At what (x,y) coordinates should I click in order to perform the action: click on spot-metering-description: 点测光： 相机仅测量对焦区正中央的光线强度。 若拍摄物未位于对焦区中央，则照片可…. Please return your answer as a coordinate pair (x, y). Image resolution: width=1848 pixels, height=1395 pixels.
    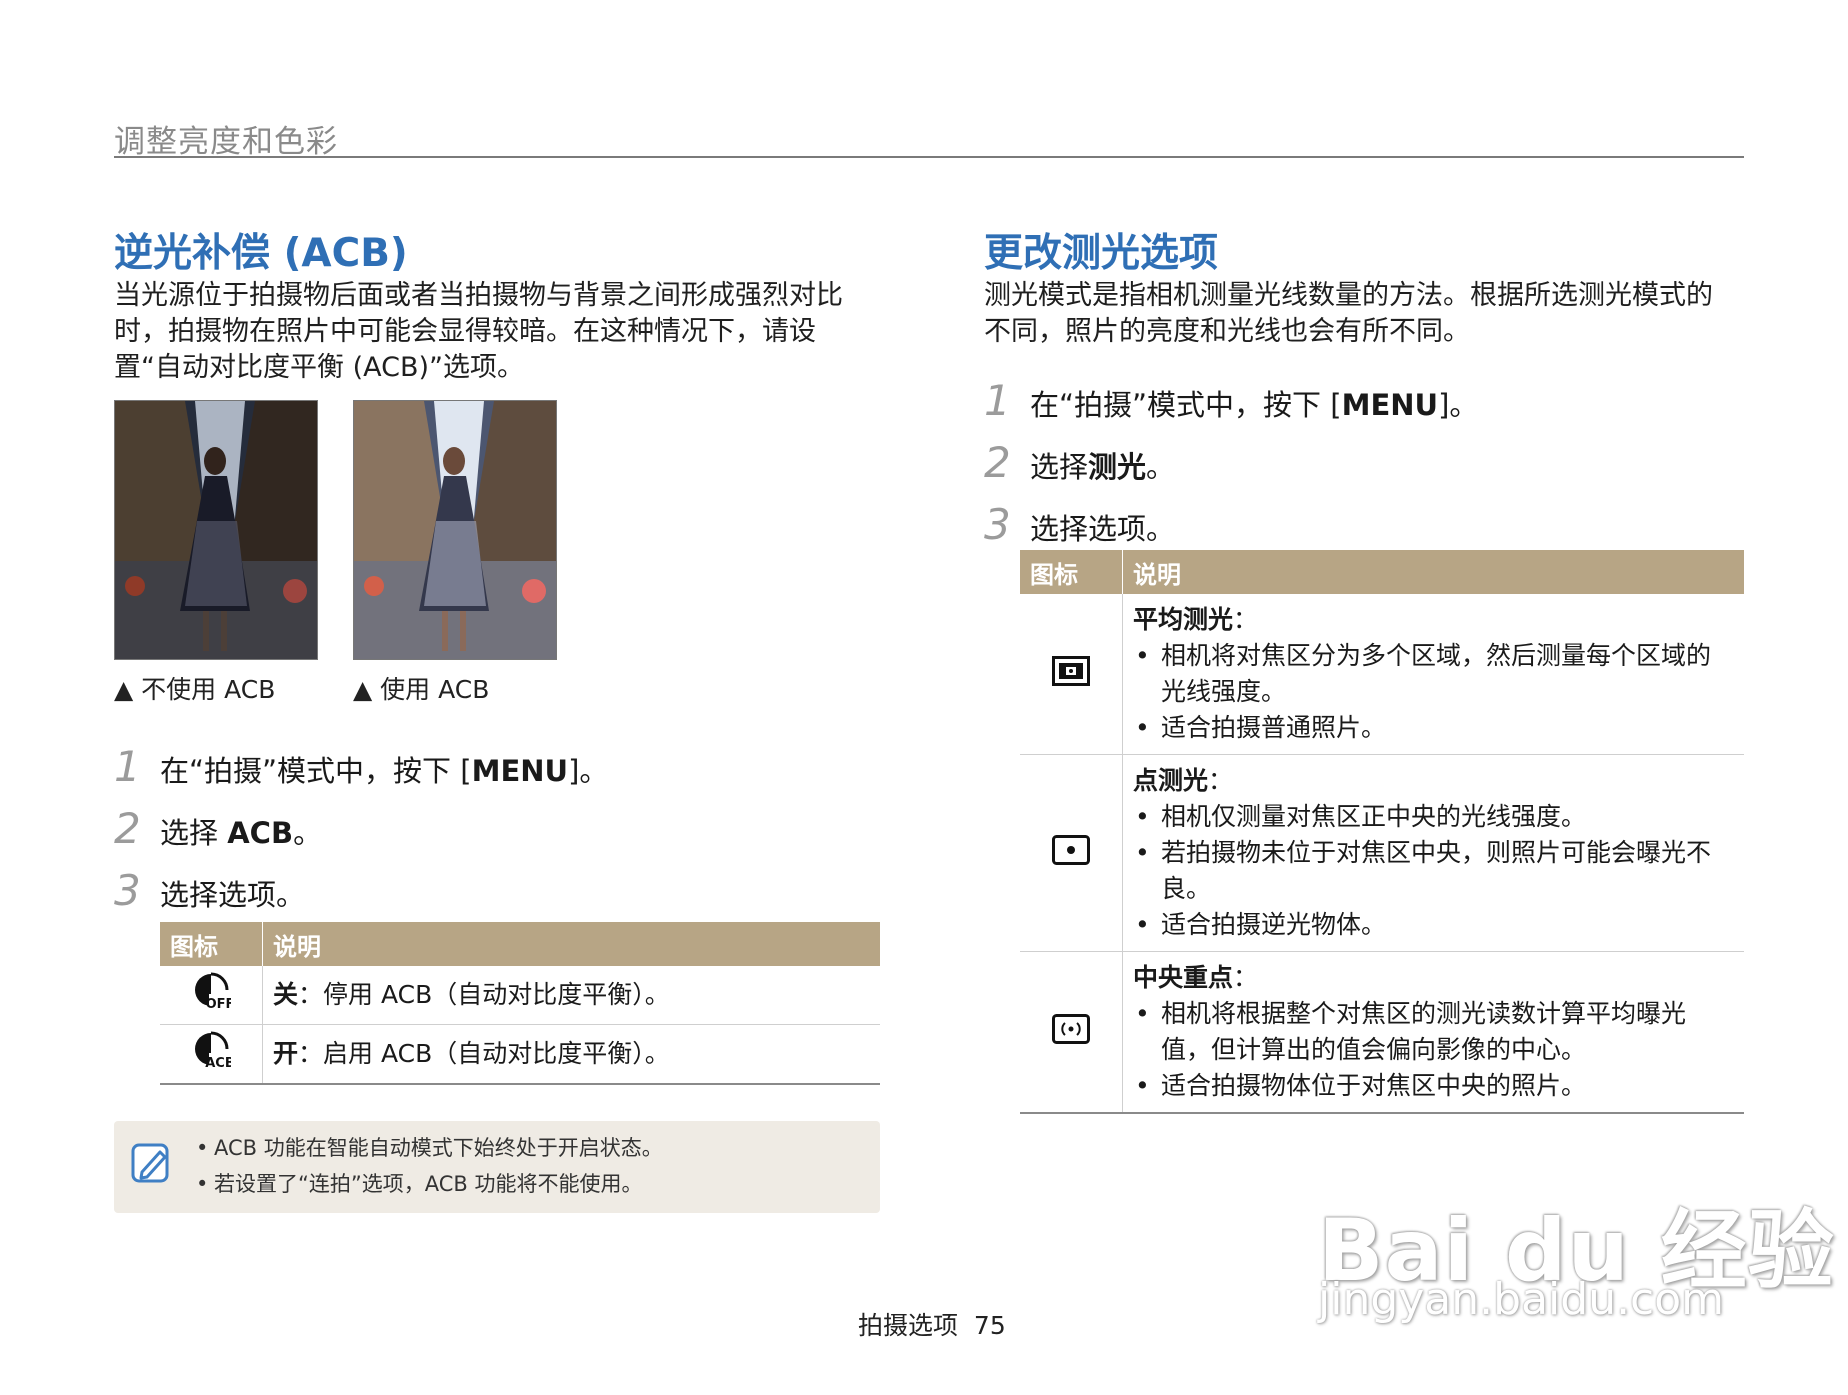
    Looking at the image, I should click on (1433, 853).